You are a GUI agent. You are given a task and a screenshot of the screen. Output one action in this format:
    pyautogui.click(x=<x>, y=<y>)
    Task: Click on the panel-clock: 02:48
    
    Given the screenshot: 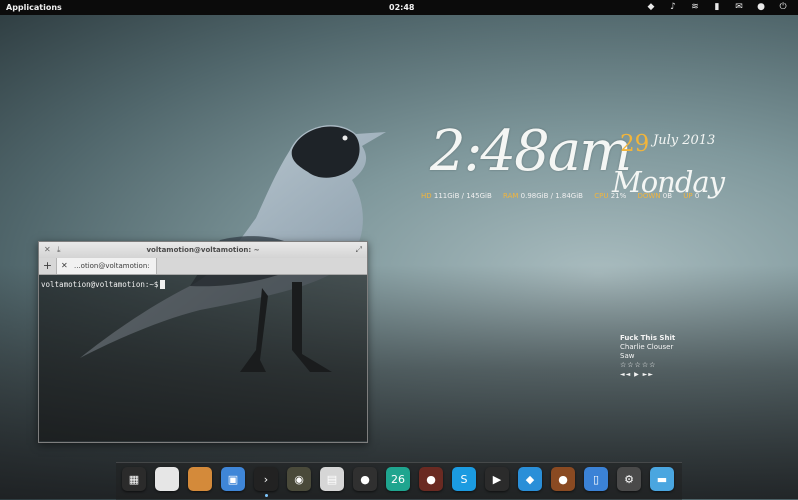 What is the action you would take?
    pyautogui.click(x=401, y=7)
    